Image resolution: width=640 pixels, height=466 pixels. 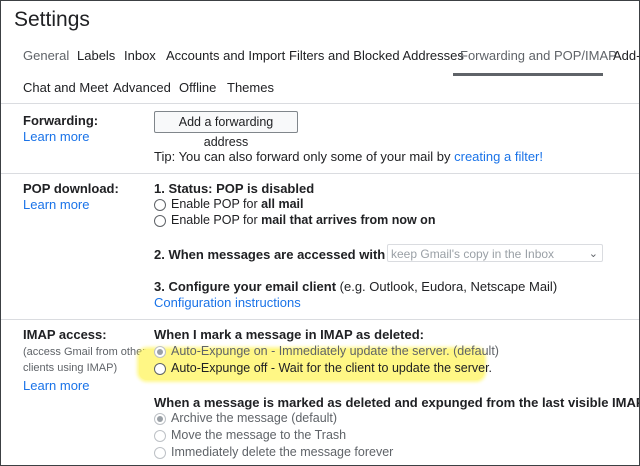 I want to click on opt2-prefix: Enable POP for, so click(x=216, y=220).